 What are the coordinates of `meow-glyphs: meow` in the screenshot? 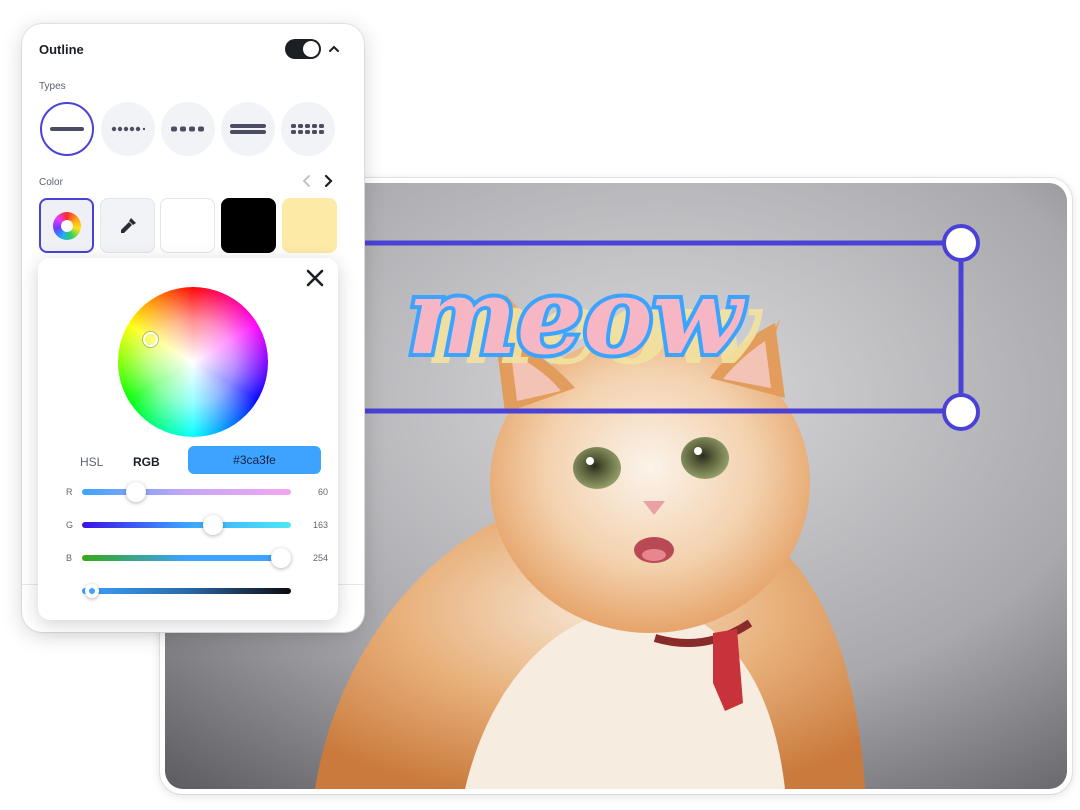 It's located at (576, 316).